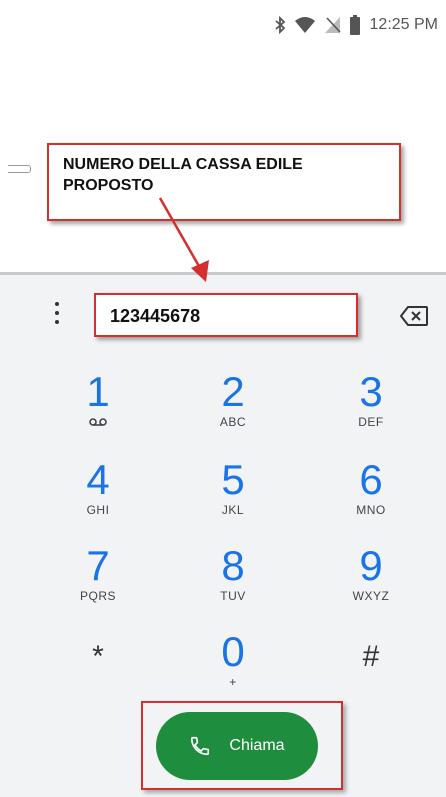 This screenshot has height=797, width=446. Describe the element at coordinates (223, 26) in the screenshot. I see `status-bar: 12:25 PM` at that location.